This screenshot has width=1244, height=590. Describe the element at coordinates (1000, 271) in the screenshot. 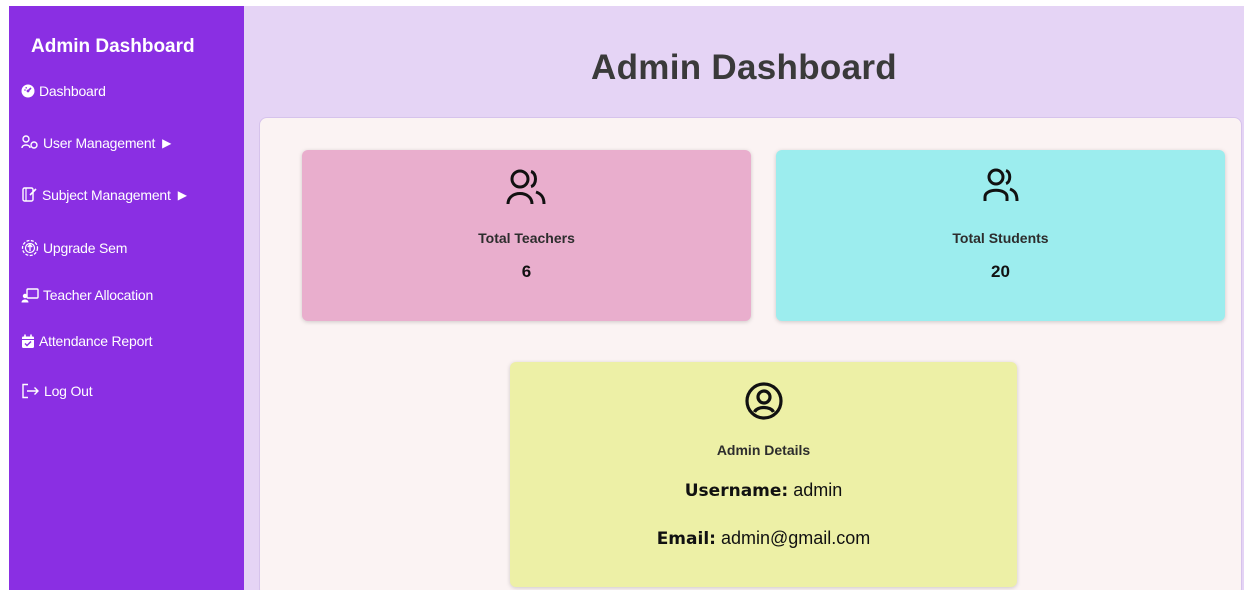

I see `card-value: 20` at that location.